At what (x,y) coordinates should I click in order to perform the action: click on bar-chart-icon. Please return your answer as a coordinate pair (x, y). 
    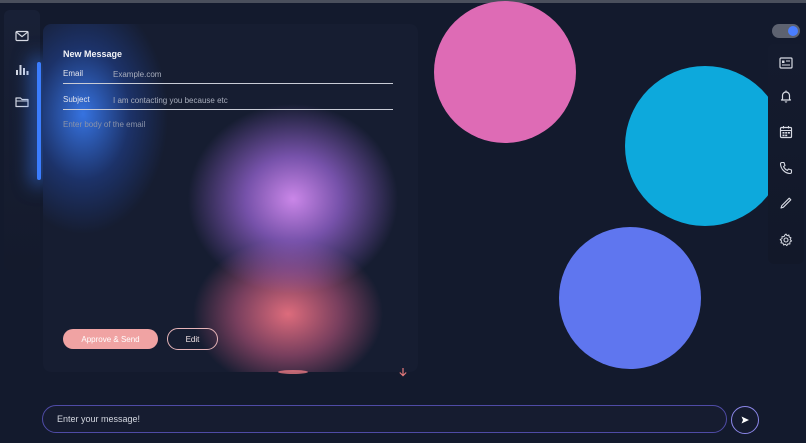
    Looking at the image, I should click on (22, 69).